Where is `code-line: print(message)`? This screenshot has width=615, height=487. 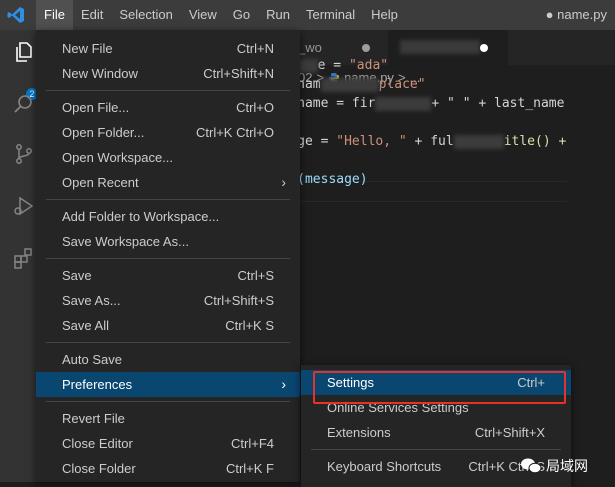
code-line: print(message) is located at coordinates (313, 179).